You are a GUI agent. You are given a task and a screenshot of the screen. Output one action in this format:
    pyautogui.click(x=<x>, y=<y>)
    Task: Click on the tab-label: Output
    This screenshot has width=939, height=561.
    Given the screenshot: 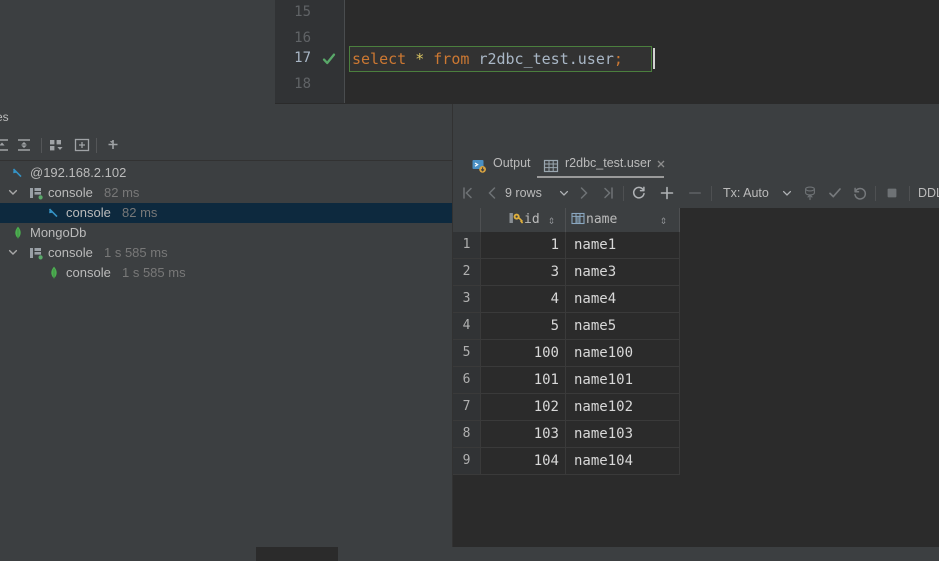 What is the action you would take?
    pyautogui.click(x=512, y=163)
    